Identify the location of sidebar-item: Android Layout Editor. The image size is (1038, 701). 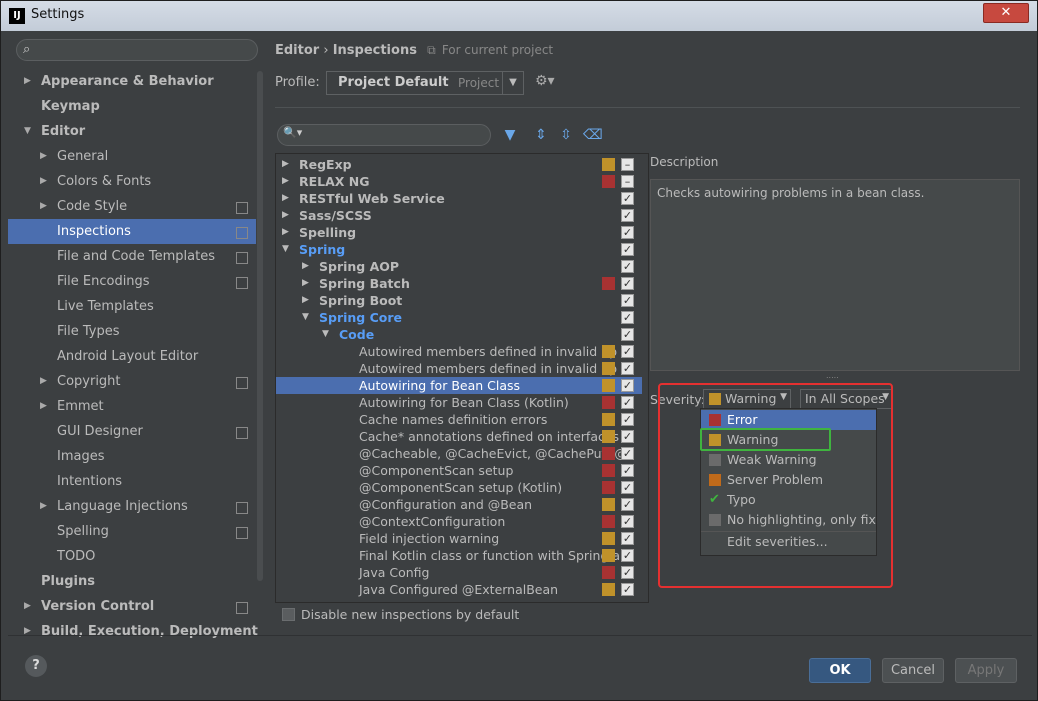
(132, 356).